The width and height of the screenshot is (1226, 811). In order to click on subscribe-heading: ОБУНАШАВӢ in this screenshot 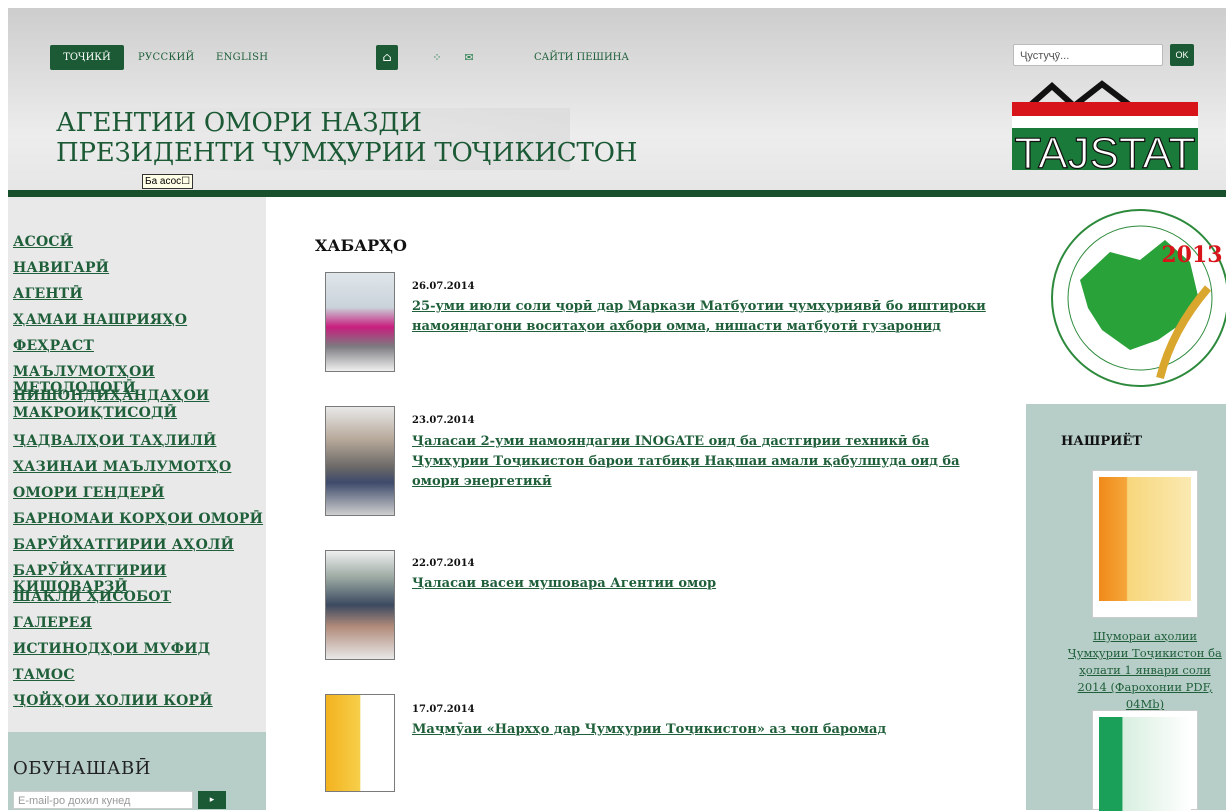, I will do `click(82, 768)`.